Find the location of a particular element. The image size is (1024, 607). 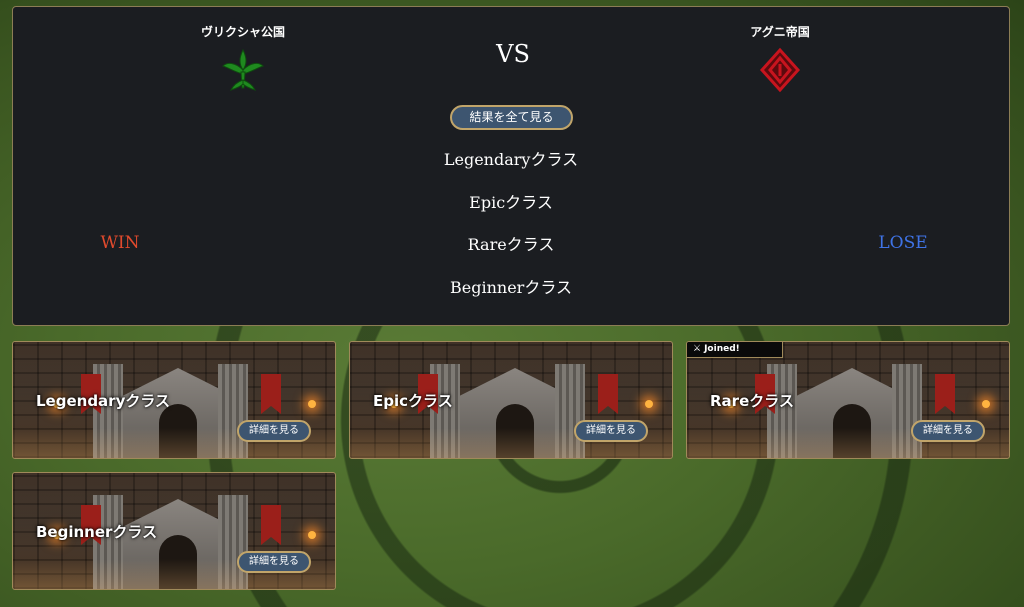

card-title: Rareクラス is located at coordinates (752, 401).